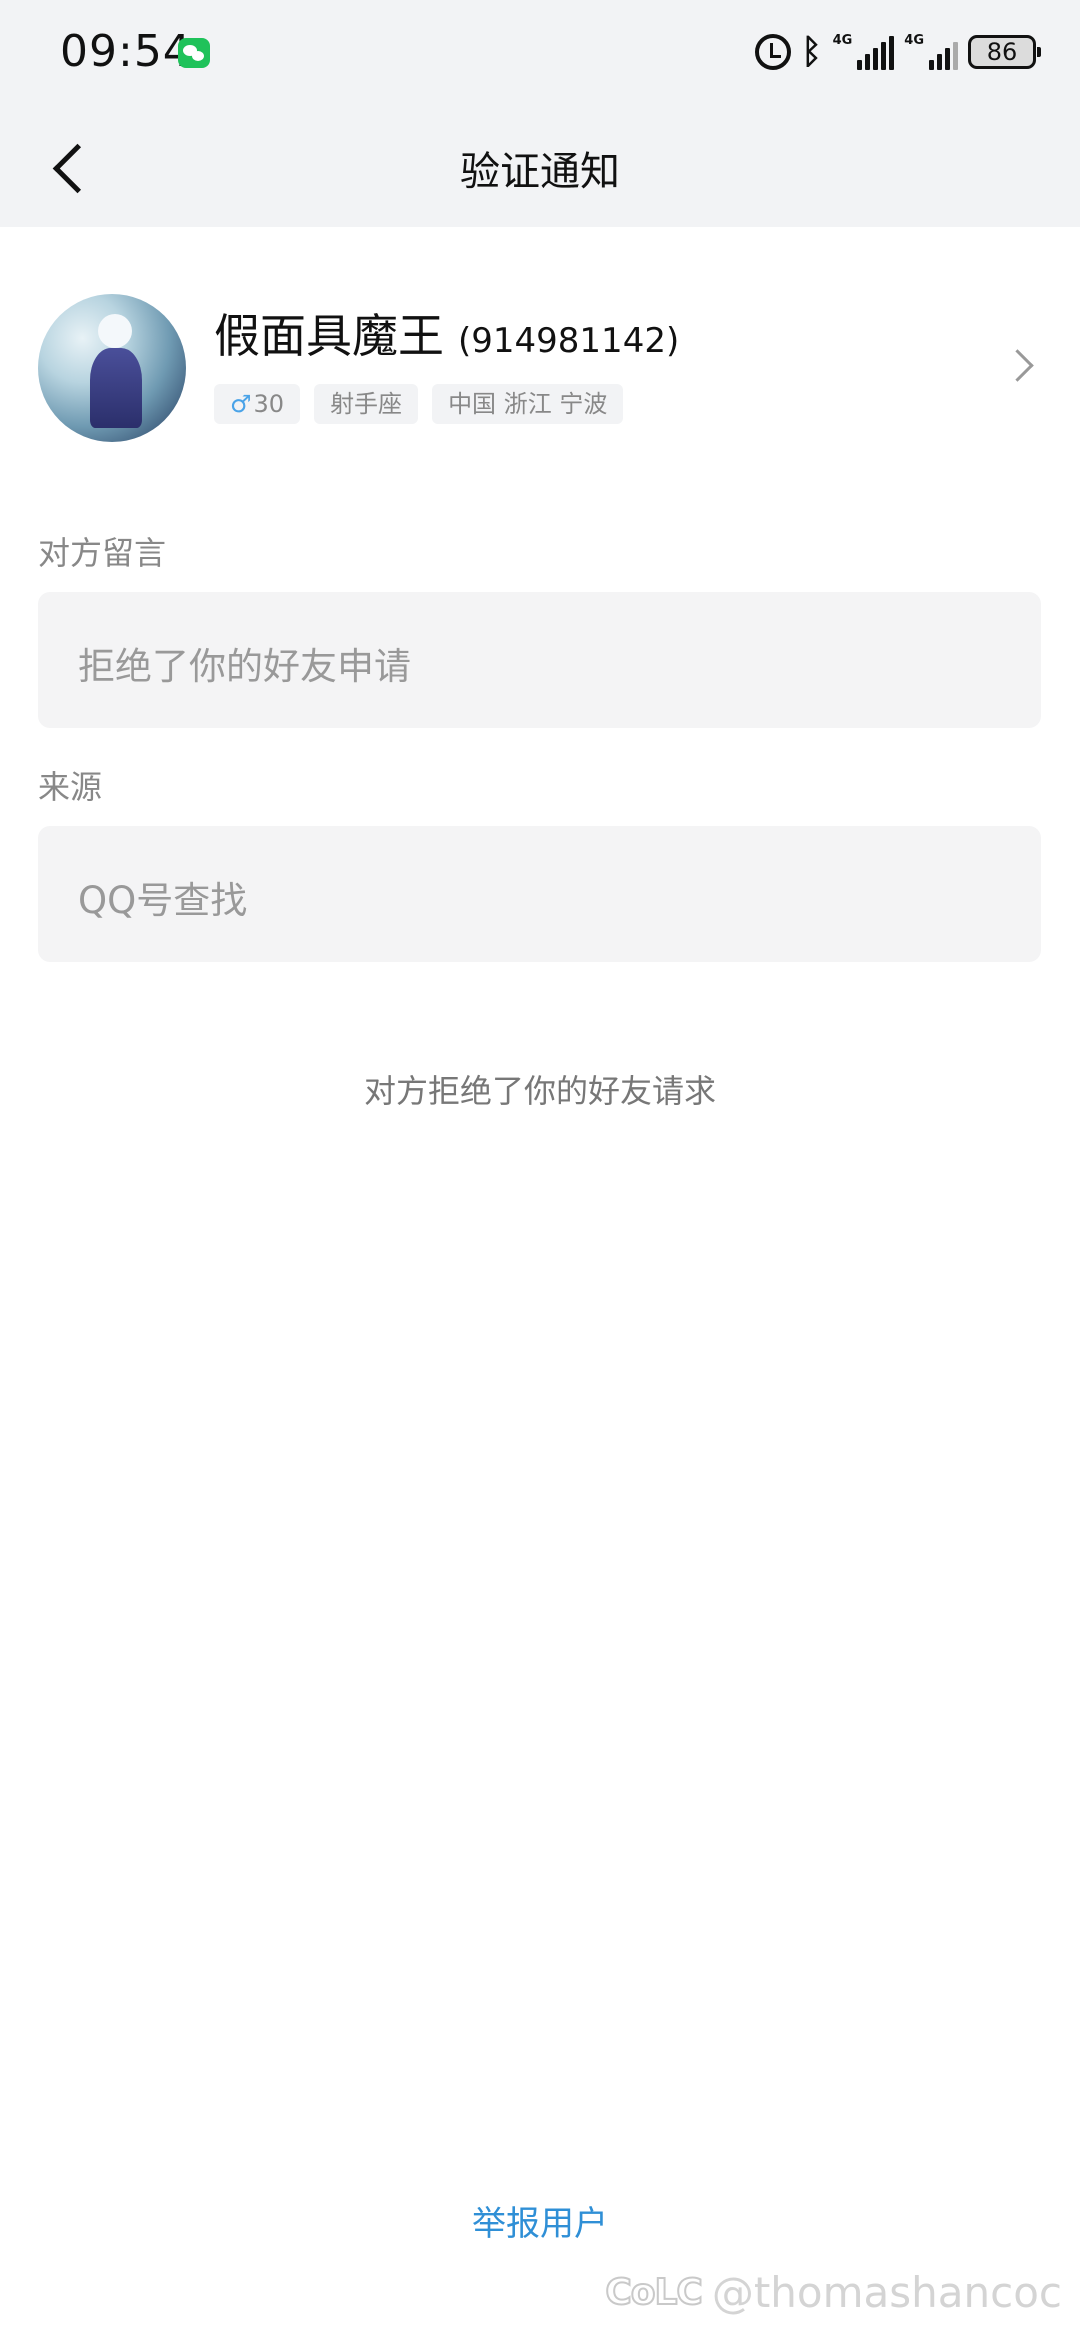 The width and height of the screenshot is (1080, 2340). What do you see at coordinates (70, 787) in the screenshot?
I see `source-section-label: 来源` at bounding box center [70, 787].